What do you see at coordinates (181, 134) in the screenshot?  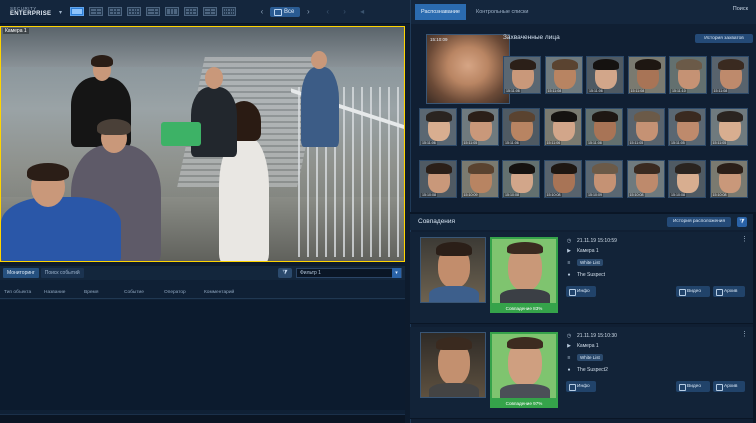 I see `person-figure` at bounding box center [181, 134].